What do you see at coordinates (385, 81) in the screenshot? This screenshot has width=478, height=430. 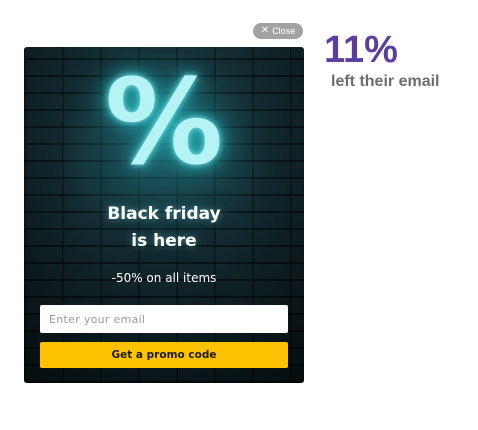 I see `stat-label: left their email` at bounding box center [385, 81].